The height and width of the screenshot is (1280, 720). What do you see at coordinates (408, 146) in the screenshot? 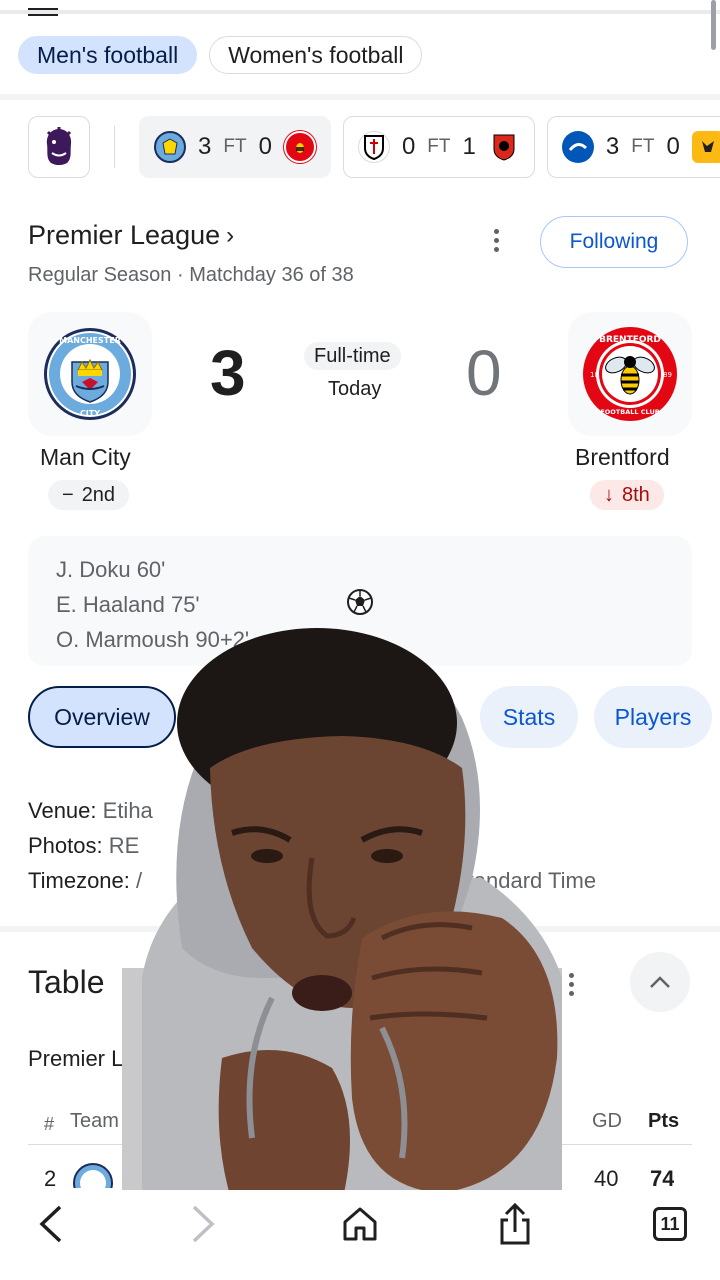
I see `home-score: 0` at bounding box center [408, 146].